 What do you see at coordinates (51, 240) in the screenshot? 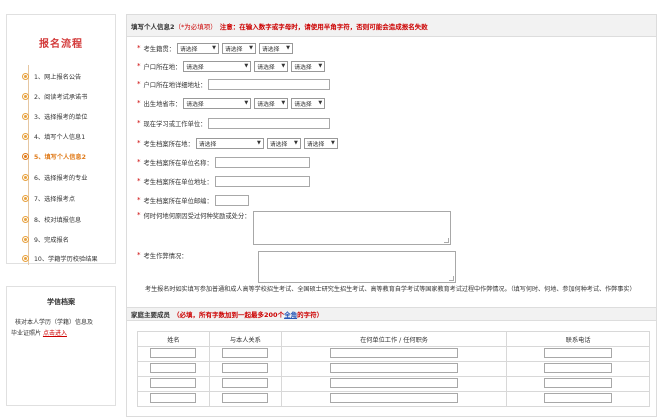
I see `step-label: 9、完成报名` at bounding box center [51, 240].